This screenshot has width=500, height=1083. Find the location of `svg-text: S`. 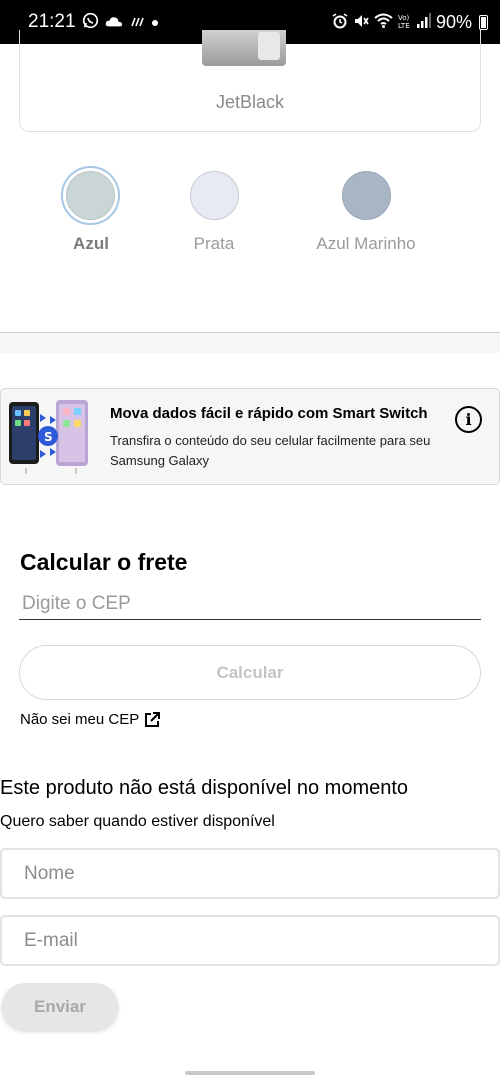

svg-text: S is located at coordinates (48, 437).